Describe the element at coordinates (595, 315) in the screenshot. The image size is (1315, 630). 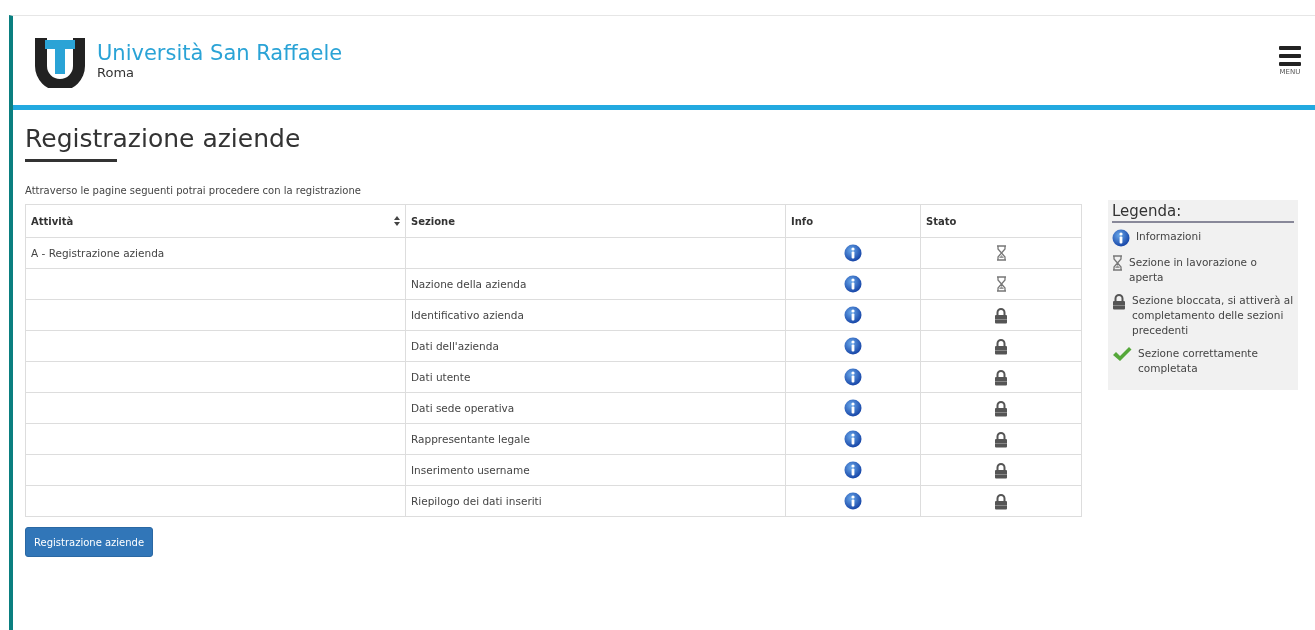
I see `section-cell: Identificativo azienda` at that location.